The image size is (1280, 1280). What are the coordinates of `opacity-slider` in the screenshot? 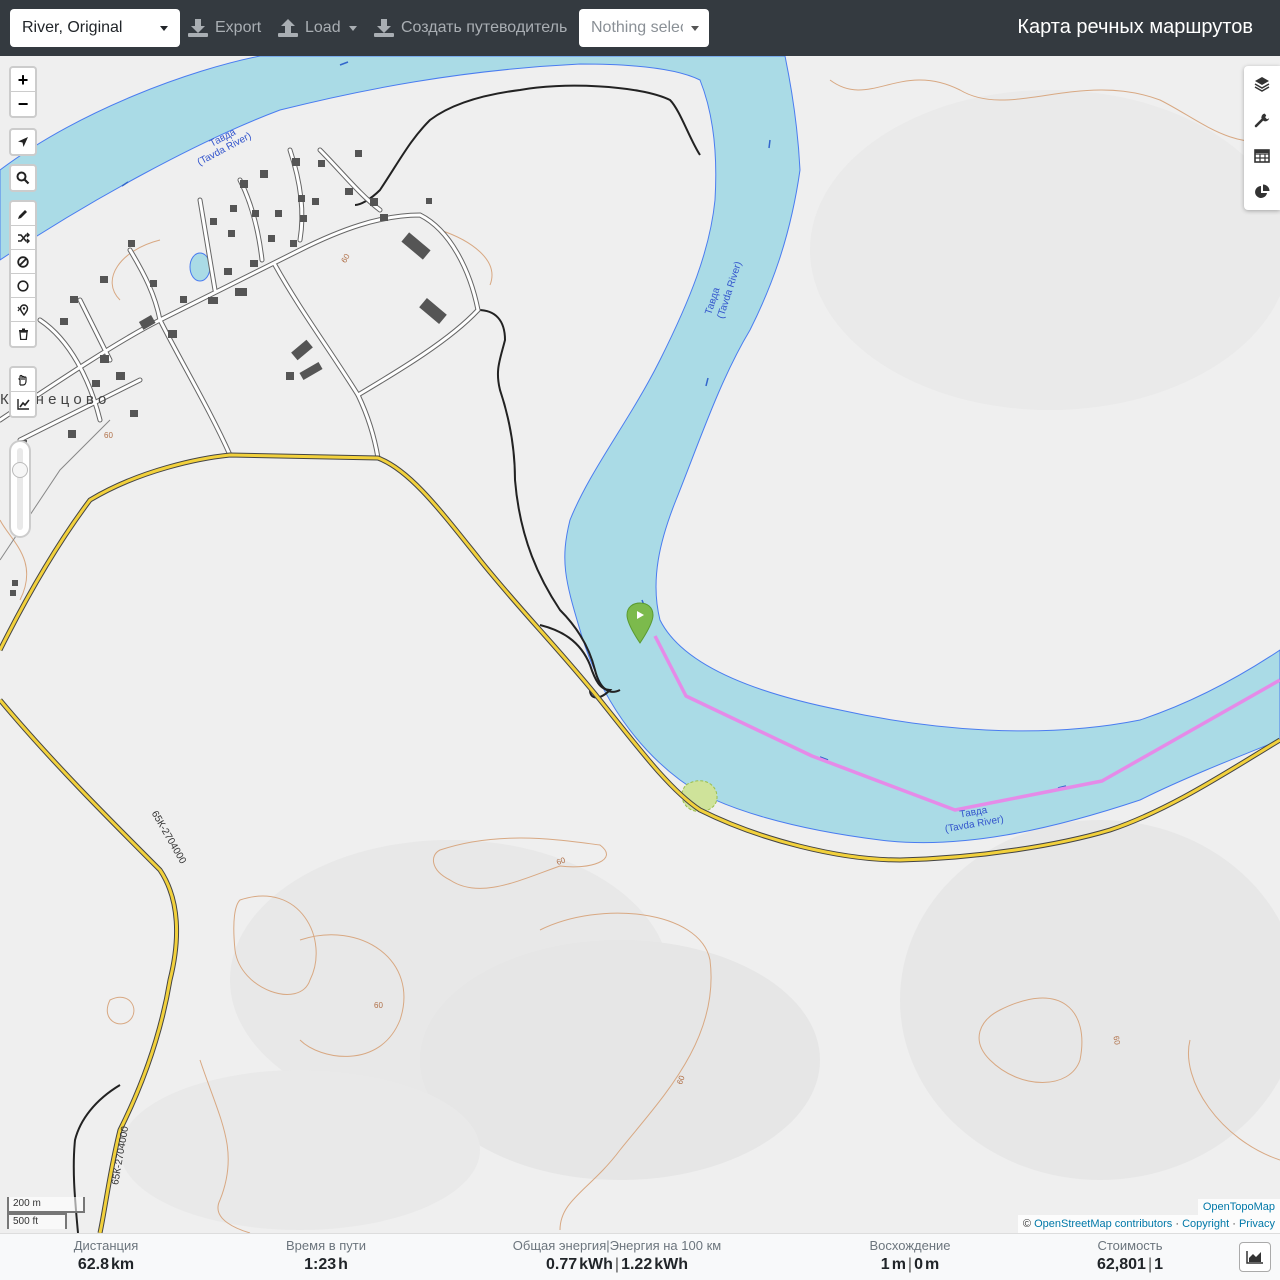 It's located at (20, 489).